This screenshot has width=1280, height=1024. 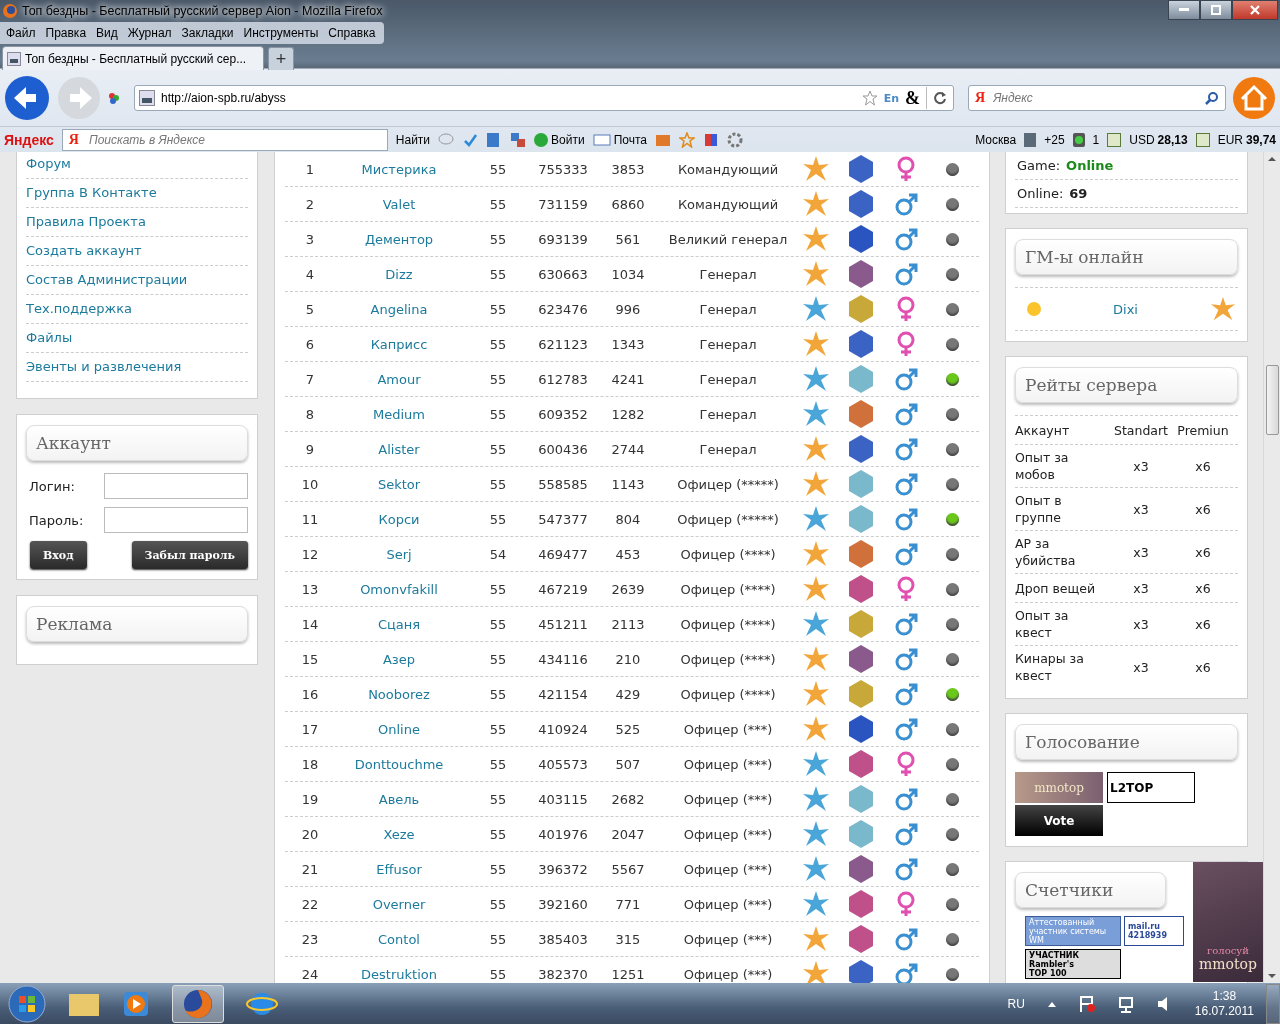 What do you see at coordinates (137, 194) in the screenshot?
I see `nav-link: Группа В Контакте` at bounding box center [137, 194].